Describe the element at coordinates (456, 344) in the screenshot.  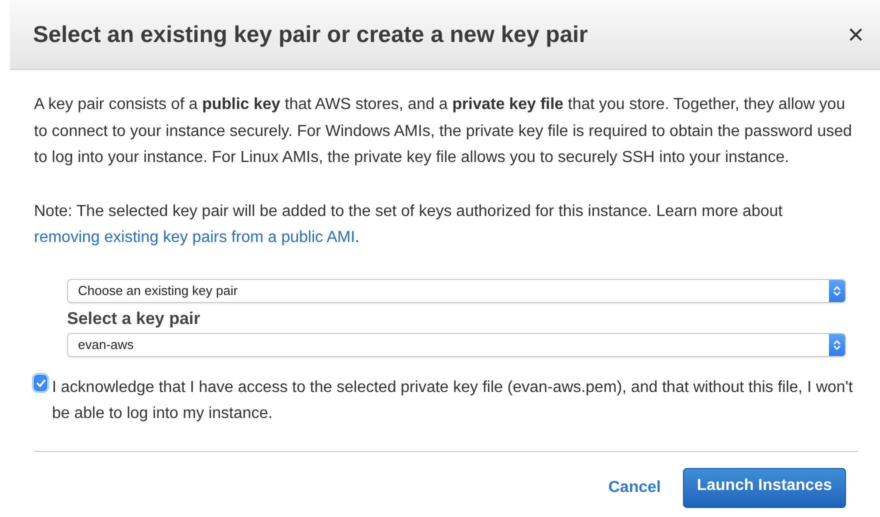
I see `key-pair-select: evan-aws` at that location.